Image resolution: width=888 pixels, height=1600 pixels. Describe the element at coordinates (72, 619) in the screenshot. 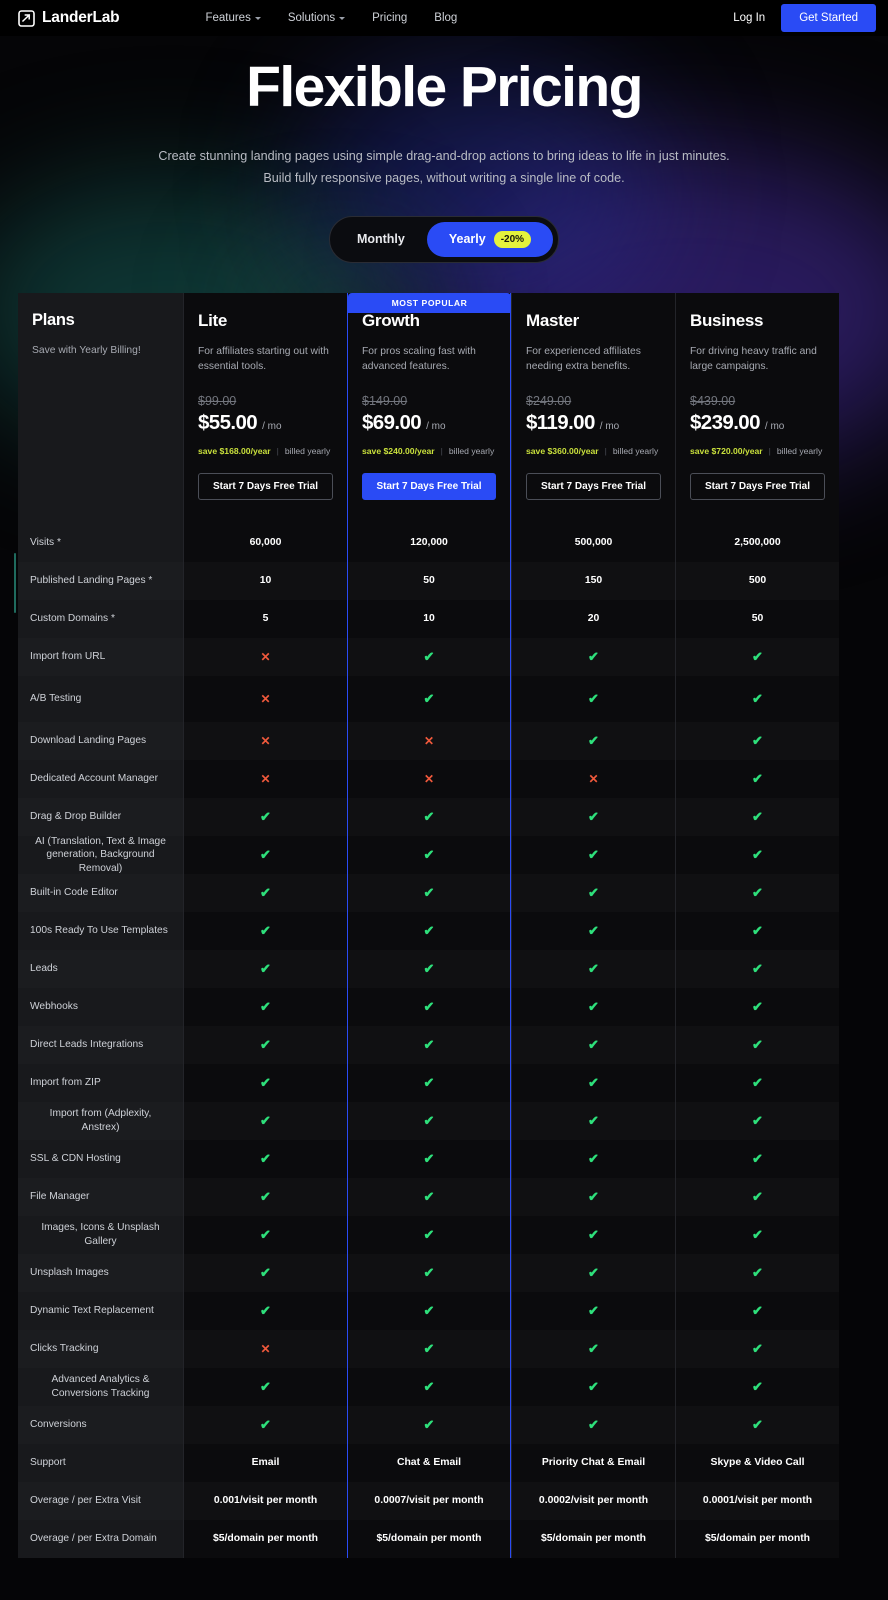

I see `feature-label: Custom Domains *` at that location.